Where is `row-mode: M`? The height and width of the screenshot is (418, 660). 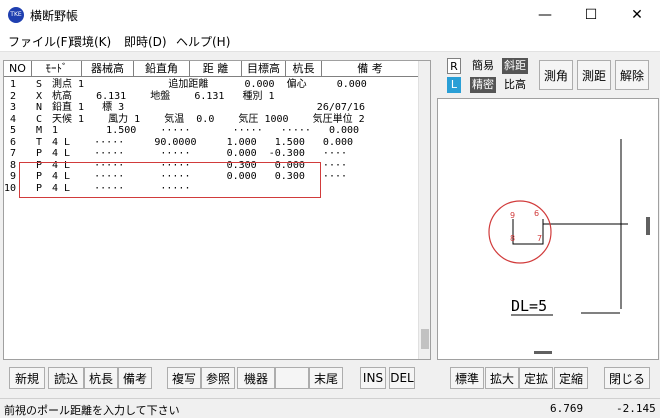
row-mode: M is located at coordinates (39, 130).